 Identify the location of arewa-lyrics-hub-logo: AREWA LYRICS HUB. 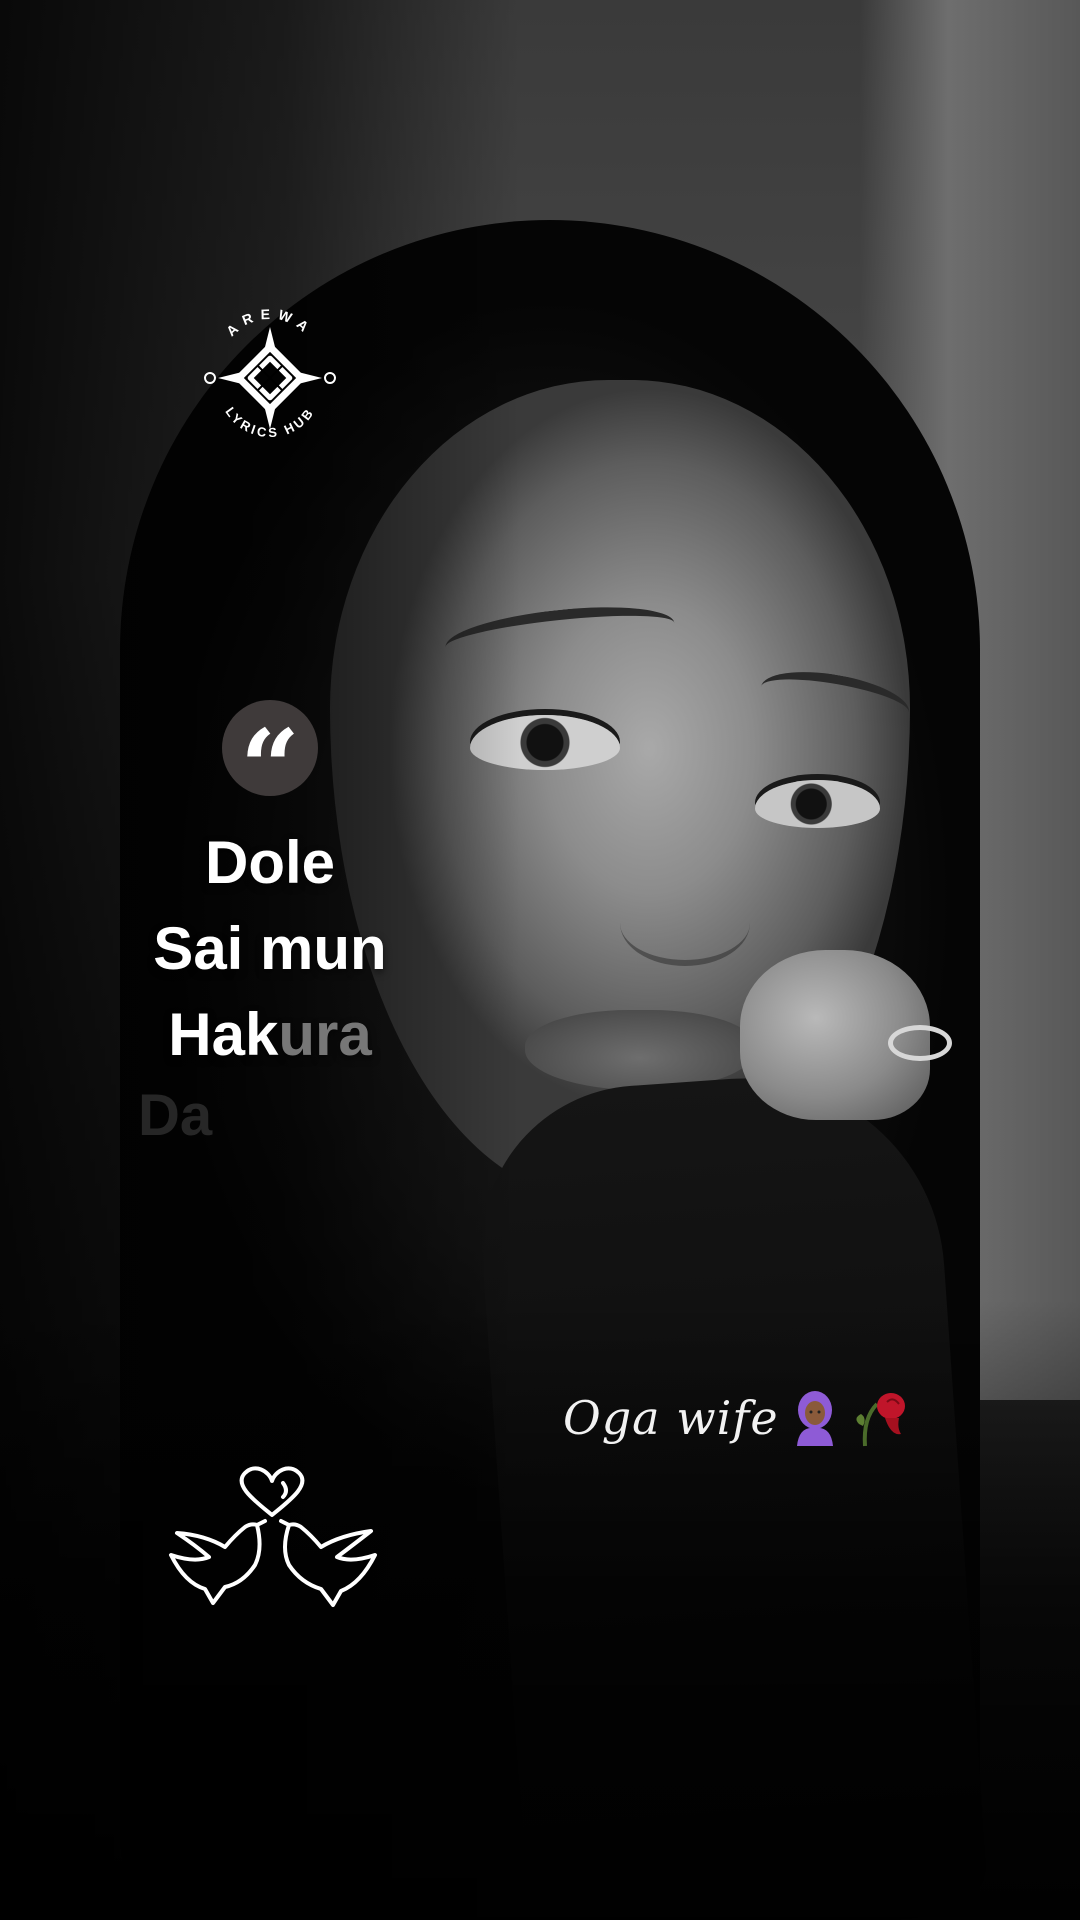
(270, 380).